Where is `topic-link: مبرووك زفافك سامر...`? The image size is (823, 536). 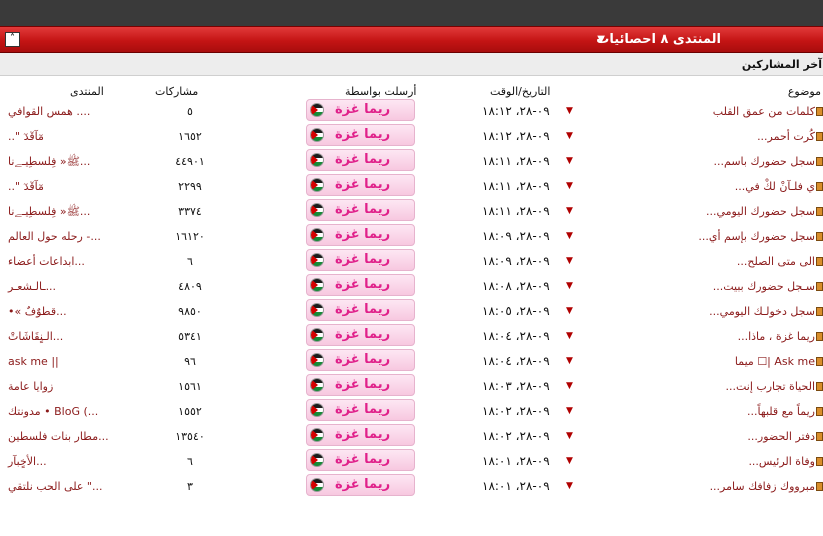 topic-link: مبرووك زفافك سامر... is located at coordinates (766, 486).